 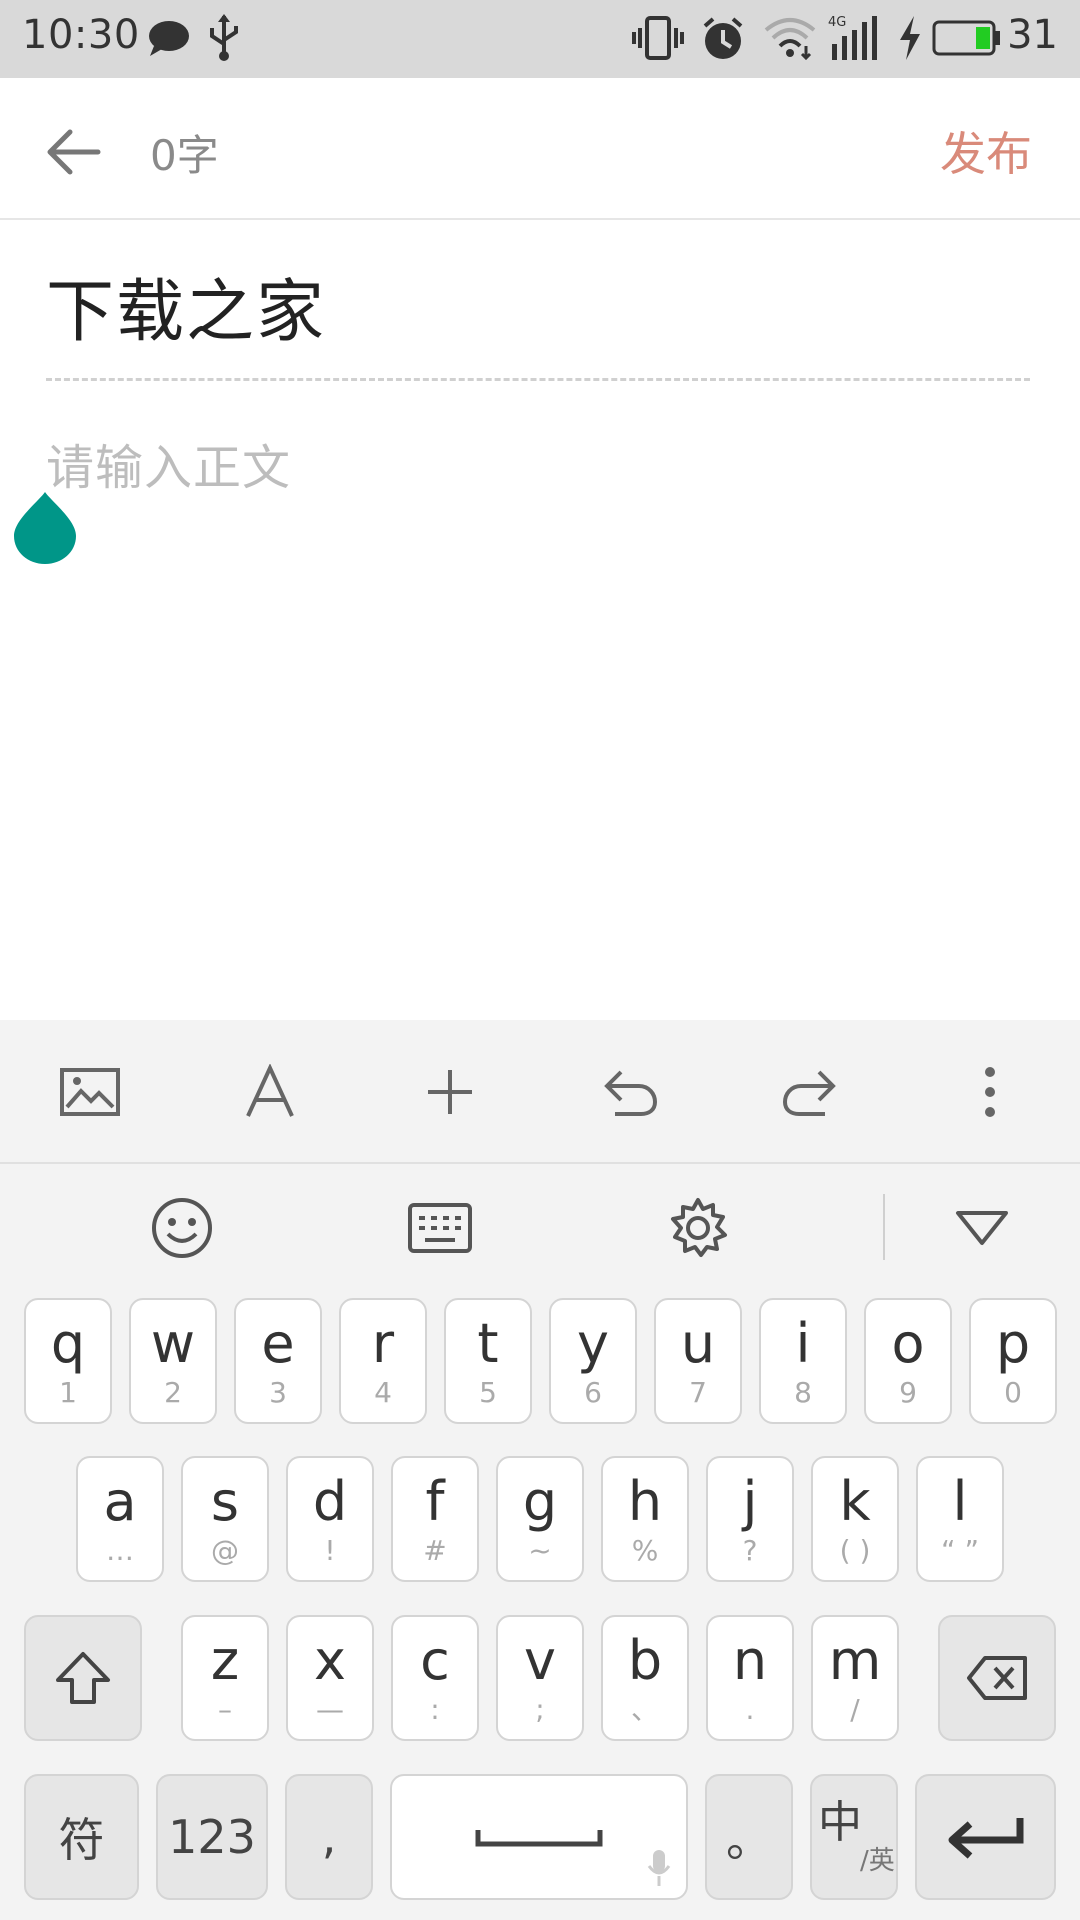 I want to click on key-n: n., so click(x=750, y=1678).